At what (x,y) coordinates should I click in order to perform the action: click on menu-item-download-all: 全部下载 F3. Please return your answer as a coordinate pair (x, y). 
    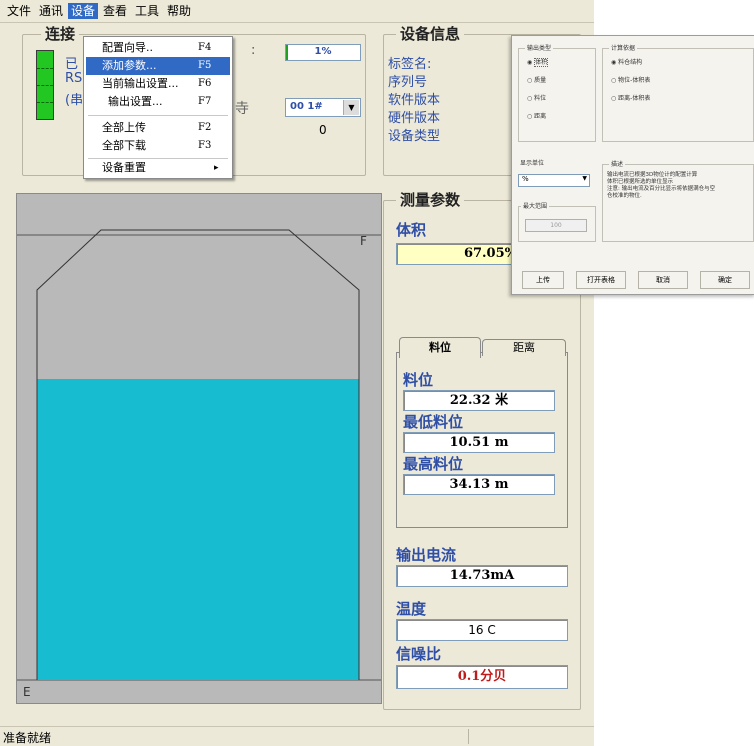
    Looking at the image, I should click on (158, 146).